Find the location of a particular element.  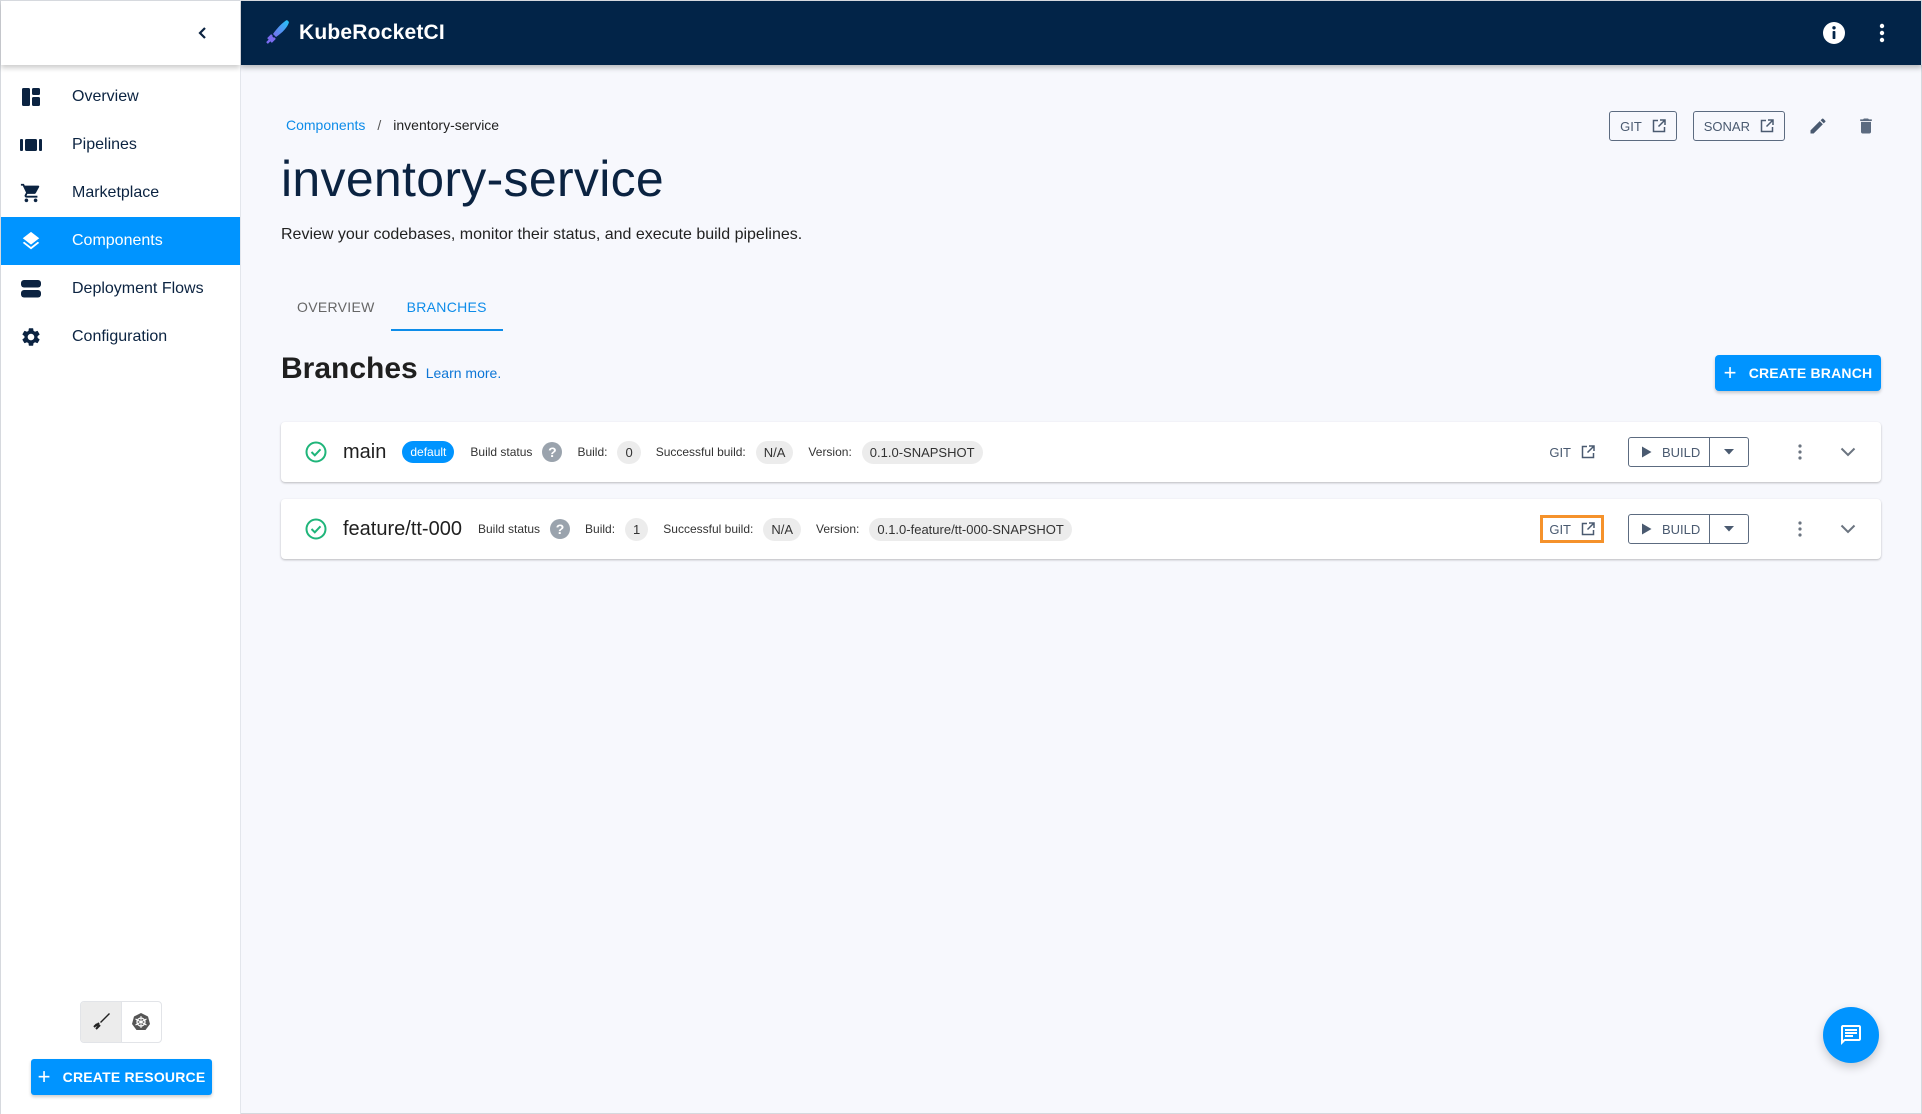

section-title: Branches is located at coordinates (349, 368).